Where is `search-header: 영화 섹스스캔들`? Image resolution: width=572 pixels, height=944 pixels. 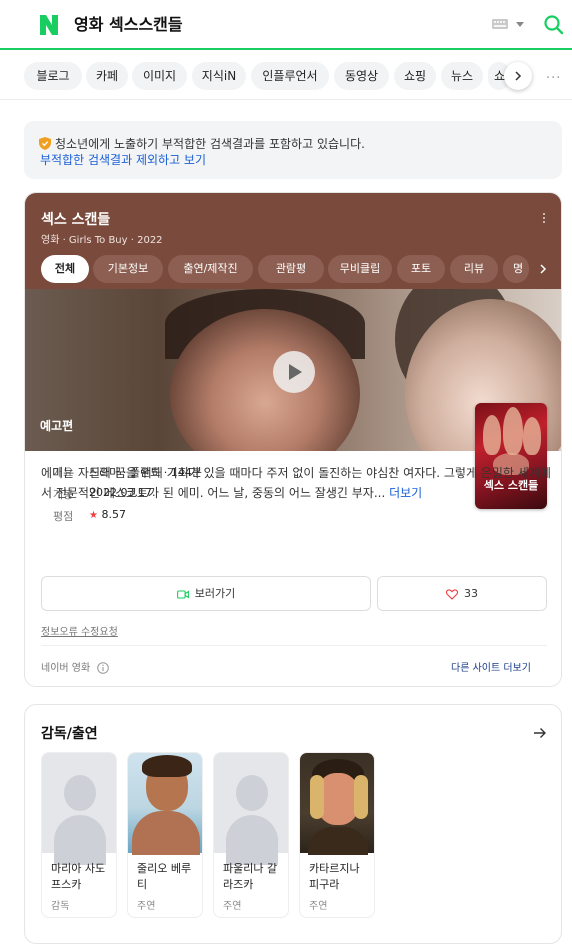
search-header: 영화 섹스스캔들 is located at coordinates (286, 25).